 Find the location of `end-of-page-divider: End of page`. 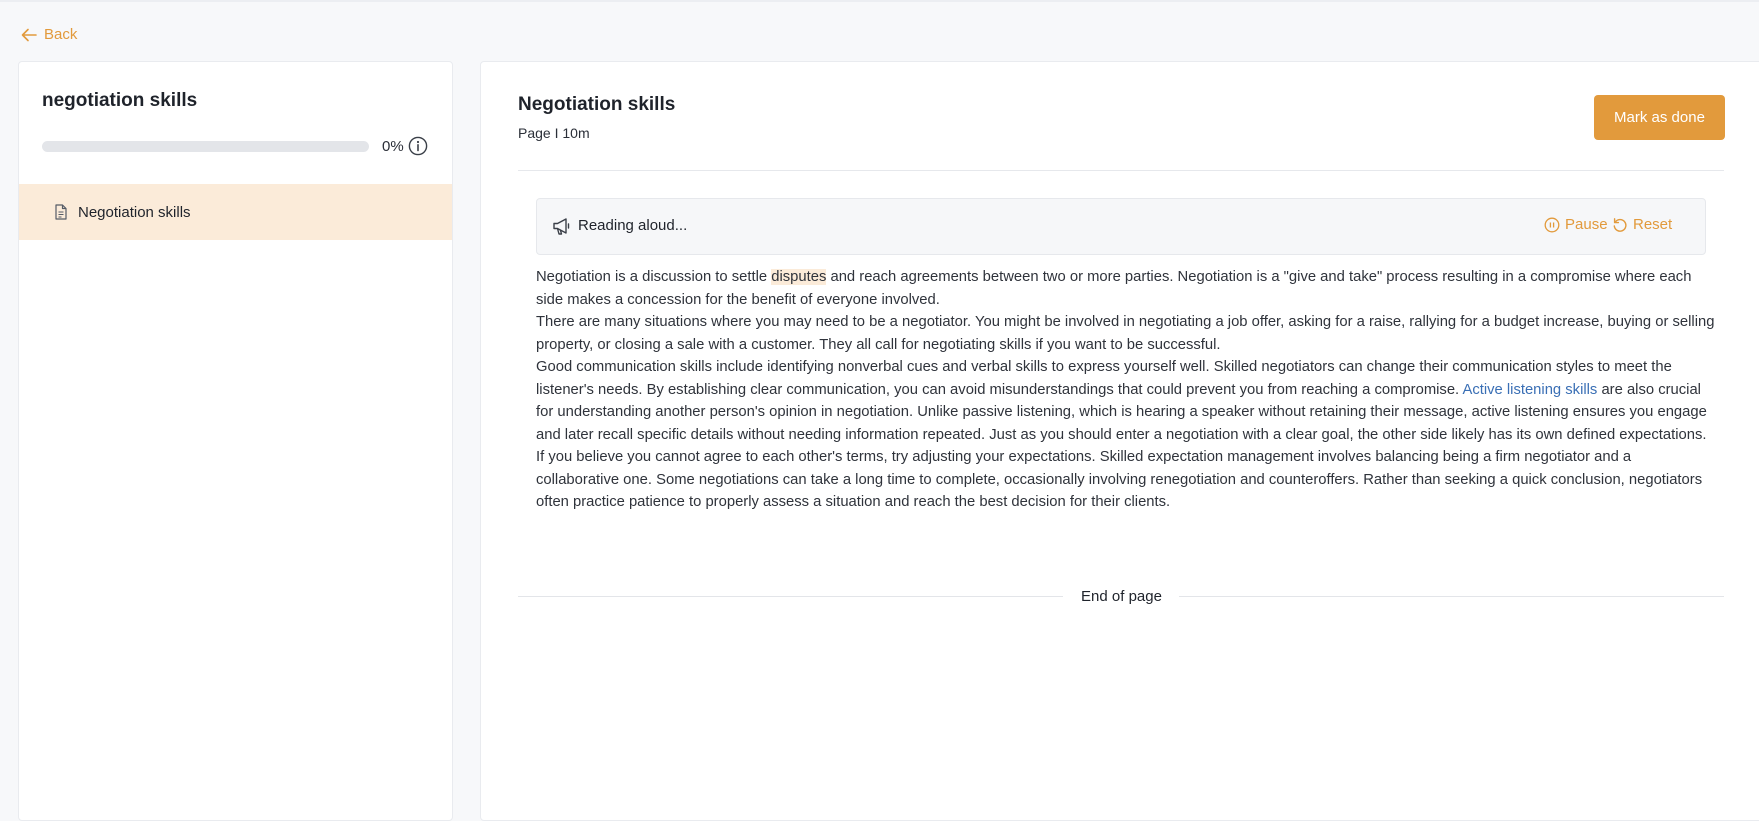

end-of-page-divider: End of page is located at coordinates (1121, 596).